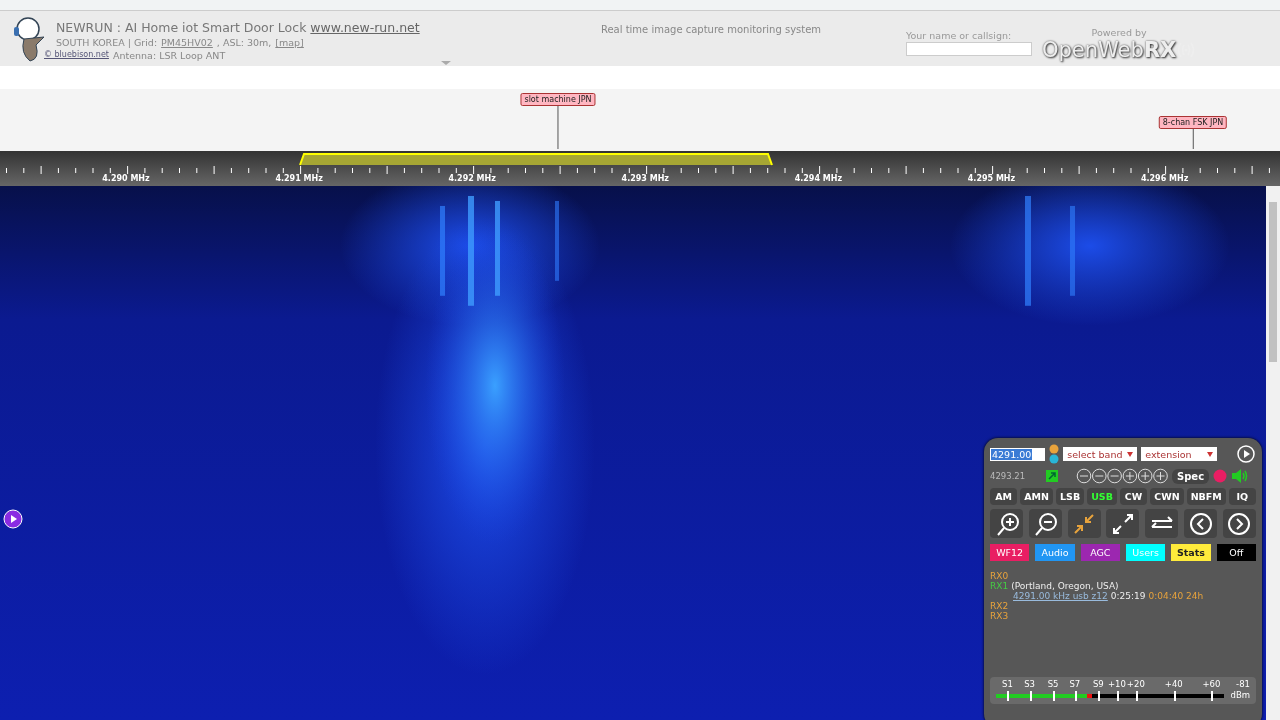  Describe the element at coordinates (1070, 496) in the screenshot. I see `mode-button: LSB` at that location.